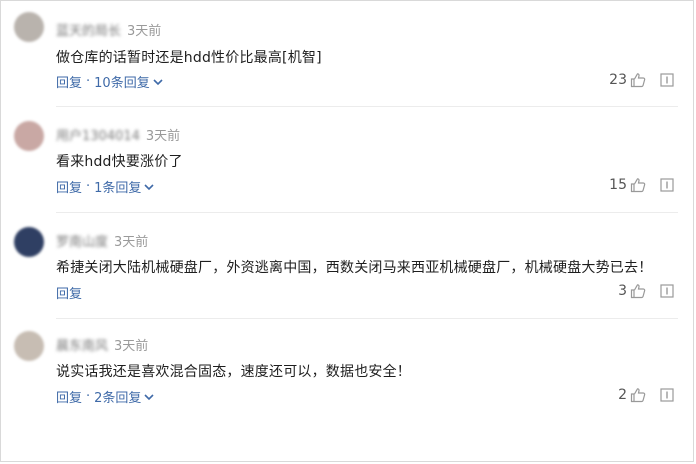 This screenshot has height=464, width=696. What do you see at coordinates (233, 372) in the screenshot?
I see `comment-text: 说实话我还是喜欢混合固态，速度还可以，数据也安全！` at bounding box center [233, 372].